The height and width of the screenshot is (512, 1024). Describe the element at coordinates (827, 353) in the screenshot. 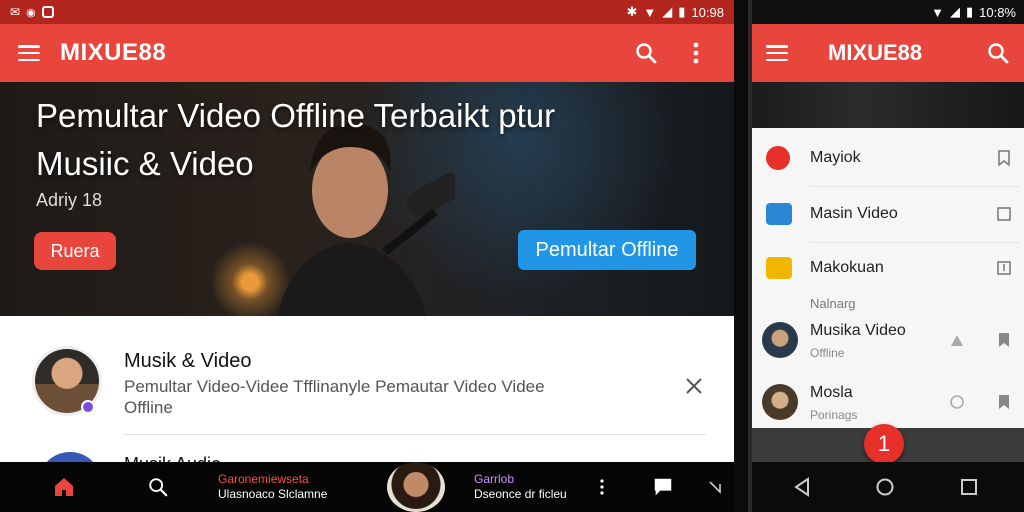

I see `list-item-subtitle: Offline` at that location.